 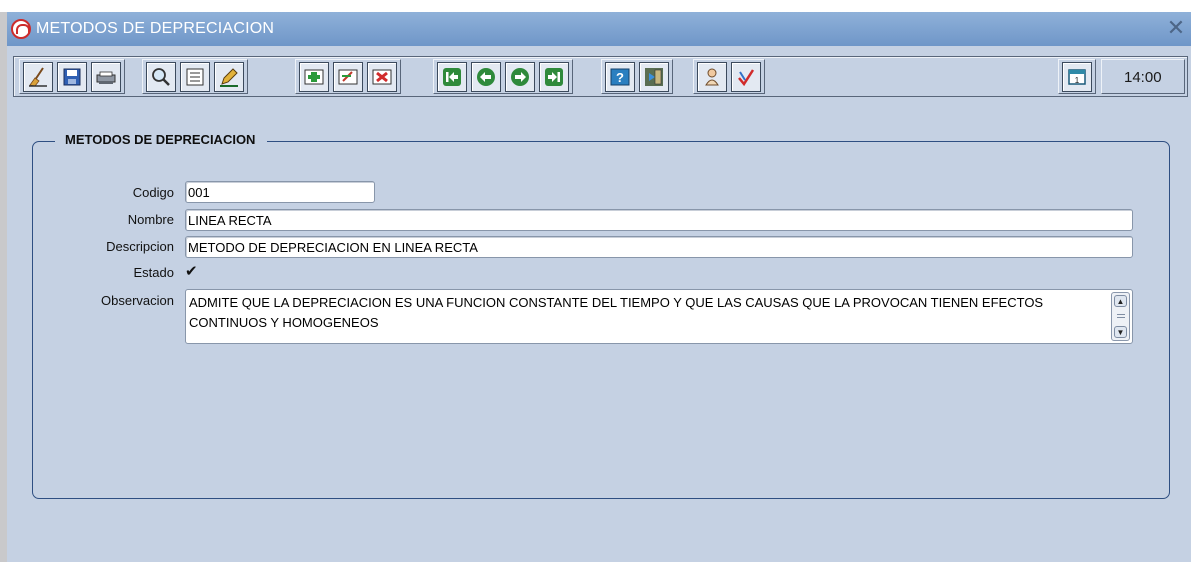 What do you see at coordinates (140, 246) in the screenshot?
I see `descripcion-label: Descripcion` at bounding box center [140, 246].